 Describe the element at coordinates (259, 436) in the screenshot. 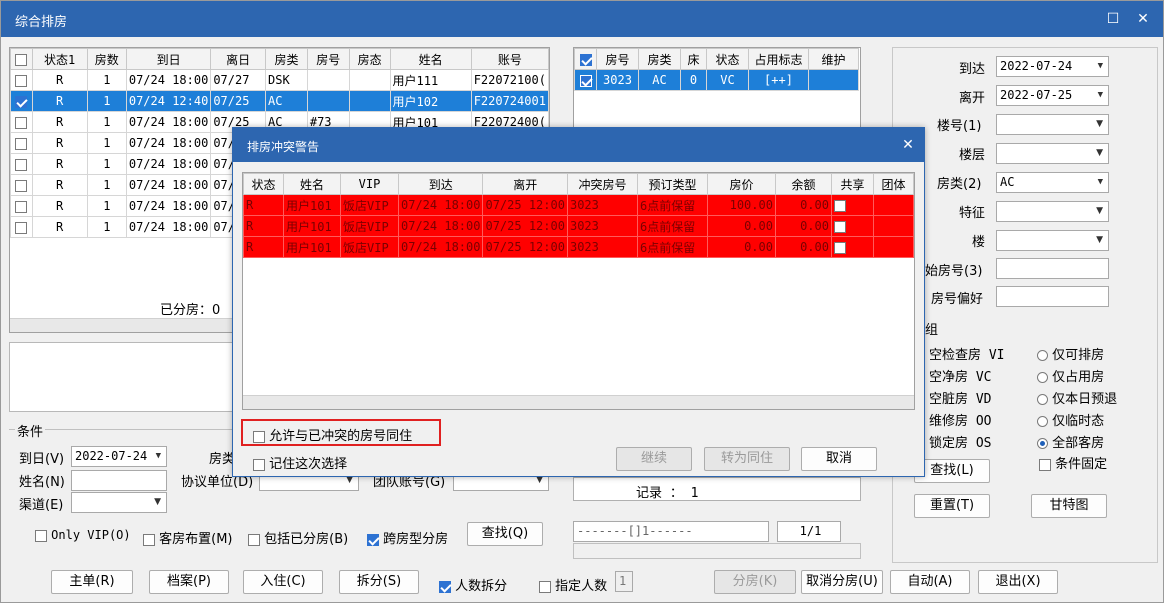

I see `allow-share-checkbox` at that location.